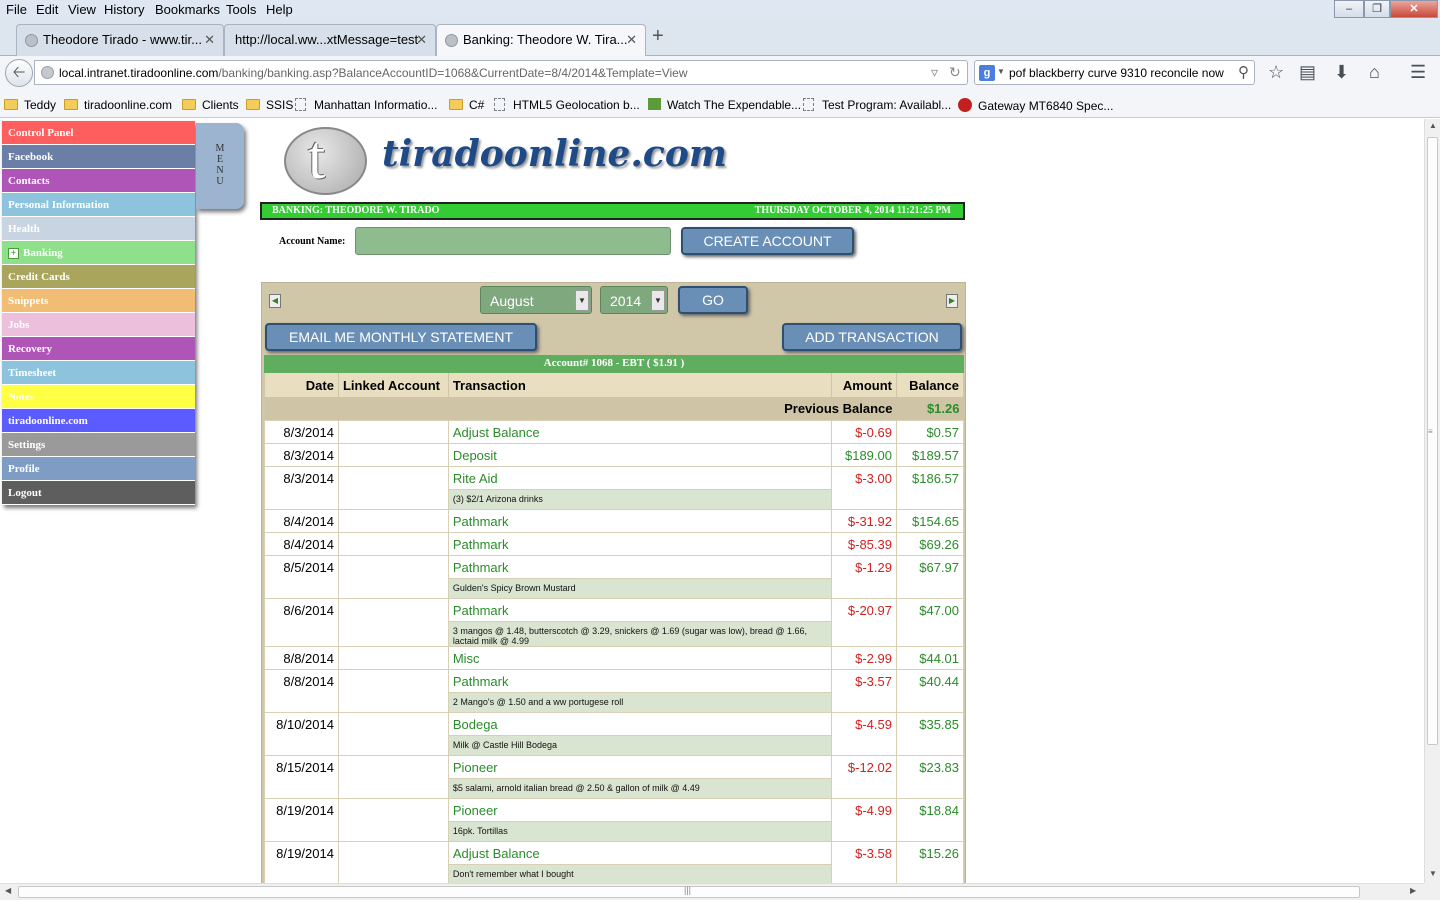  Describe the element at coordinates (98, 445) in the screenshot. I see `sidebar-item-settings: Settings` at that location.